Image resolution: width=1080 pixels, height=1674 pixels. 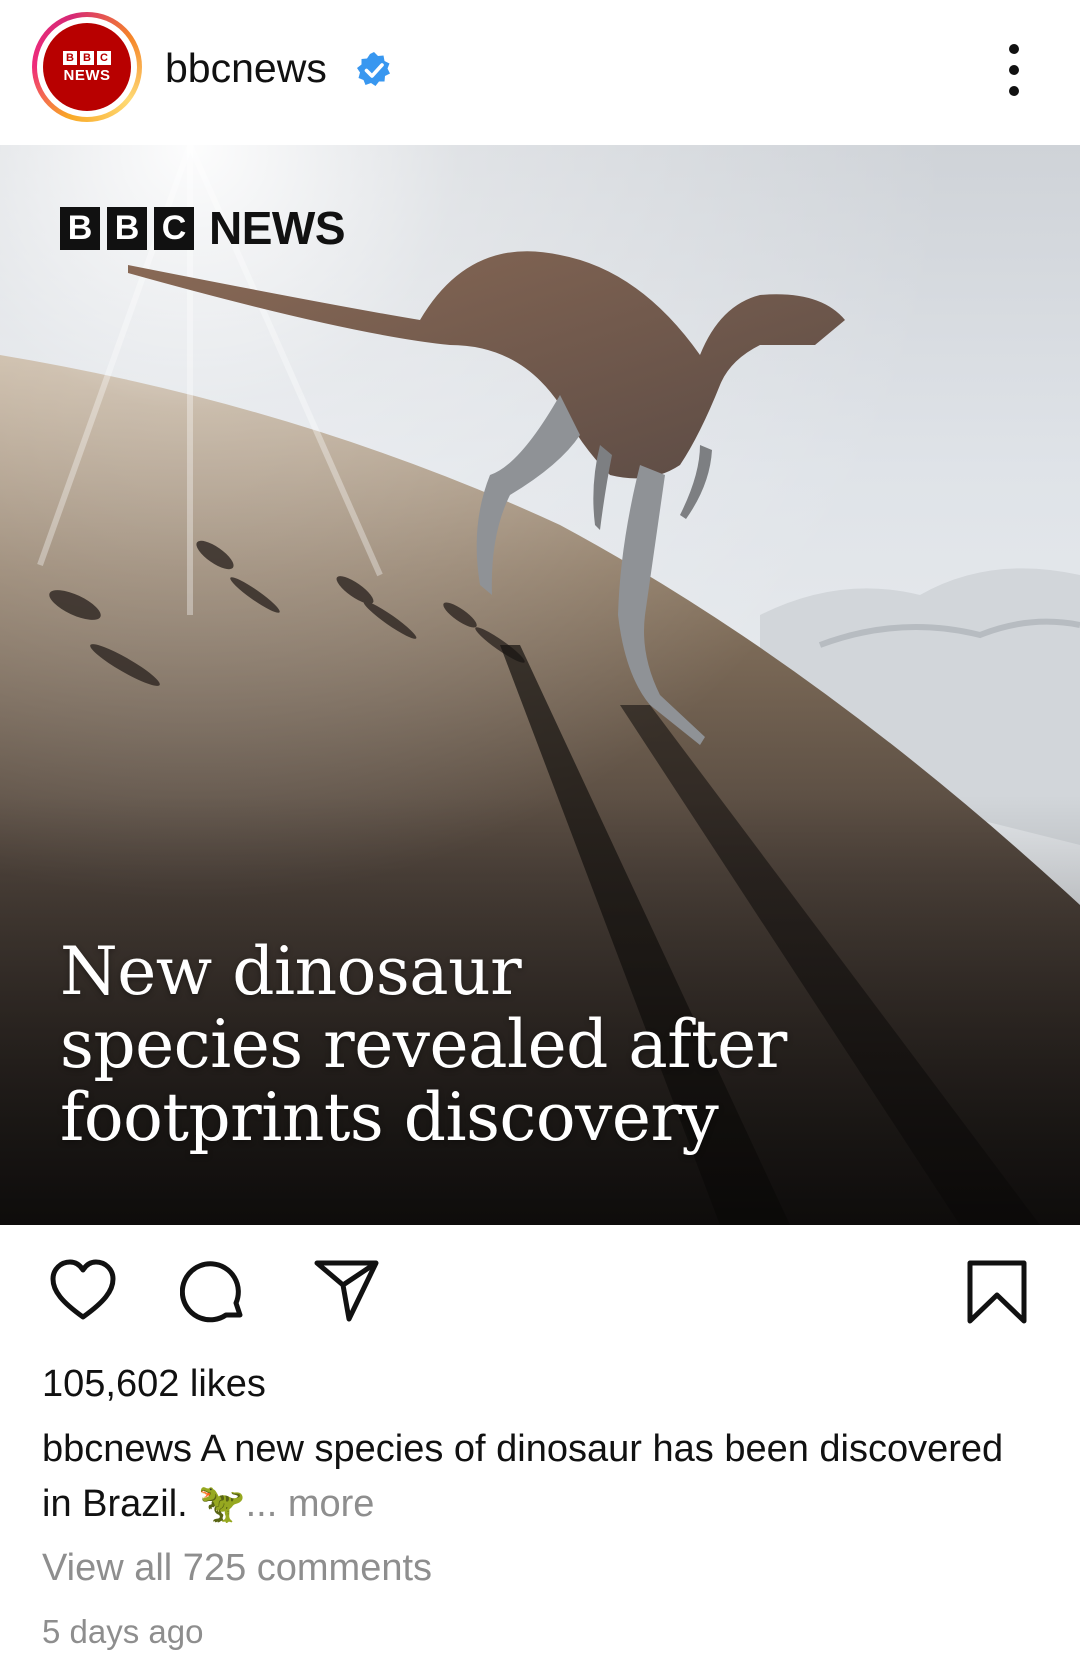 I want to click on caption-more-link: more, so click(x=331, y=1504).